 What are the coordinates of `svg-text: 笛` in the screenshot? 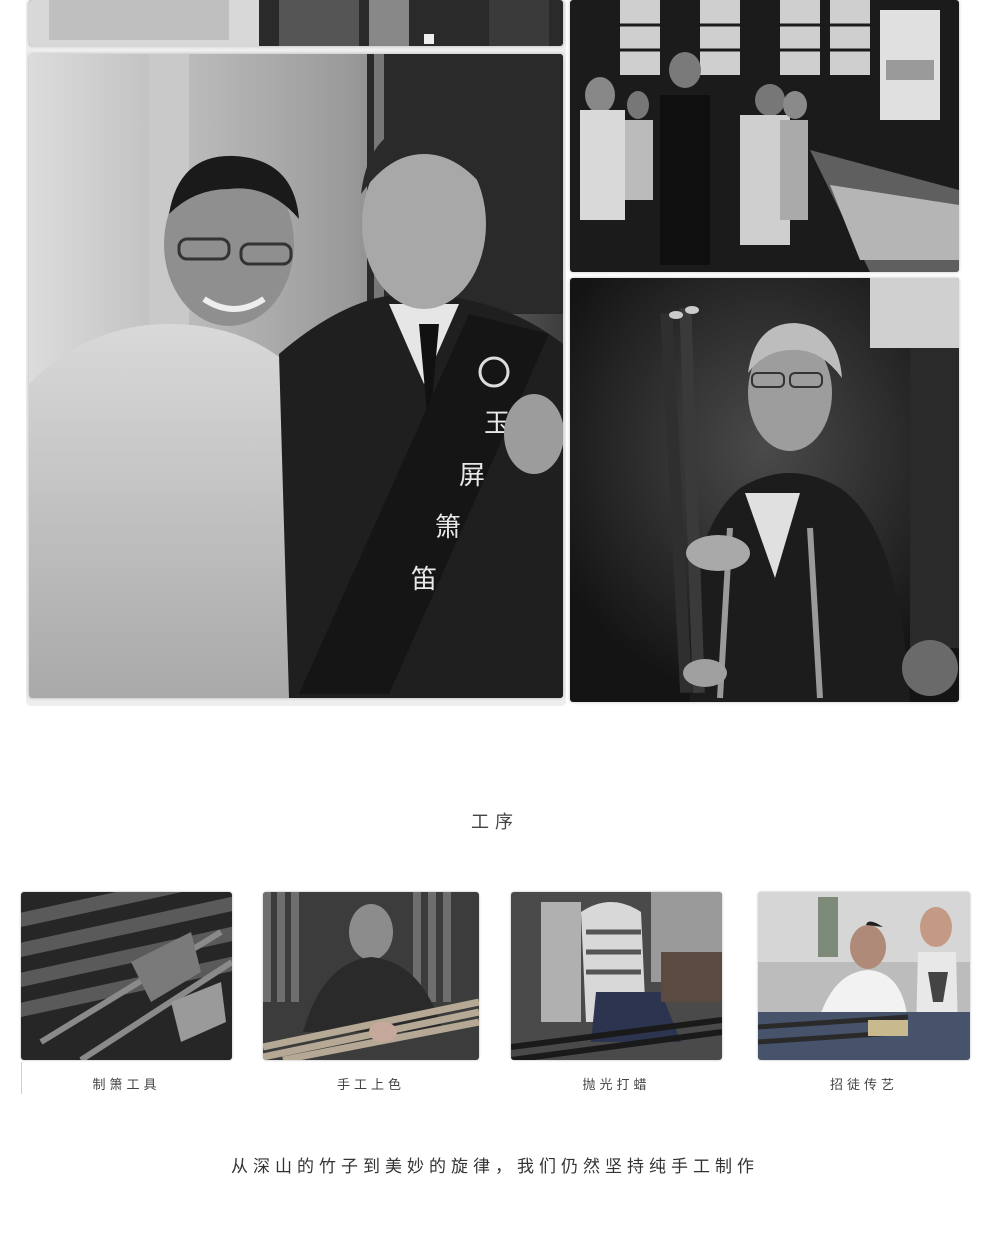 It's located at (424, 580).